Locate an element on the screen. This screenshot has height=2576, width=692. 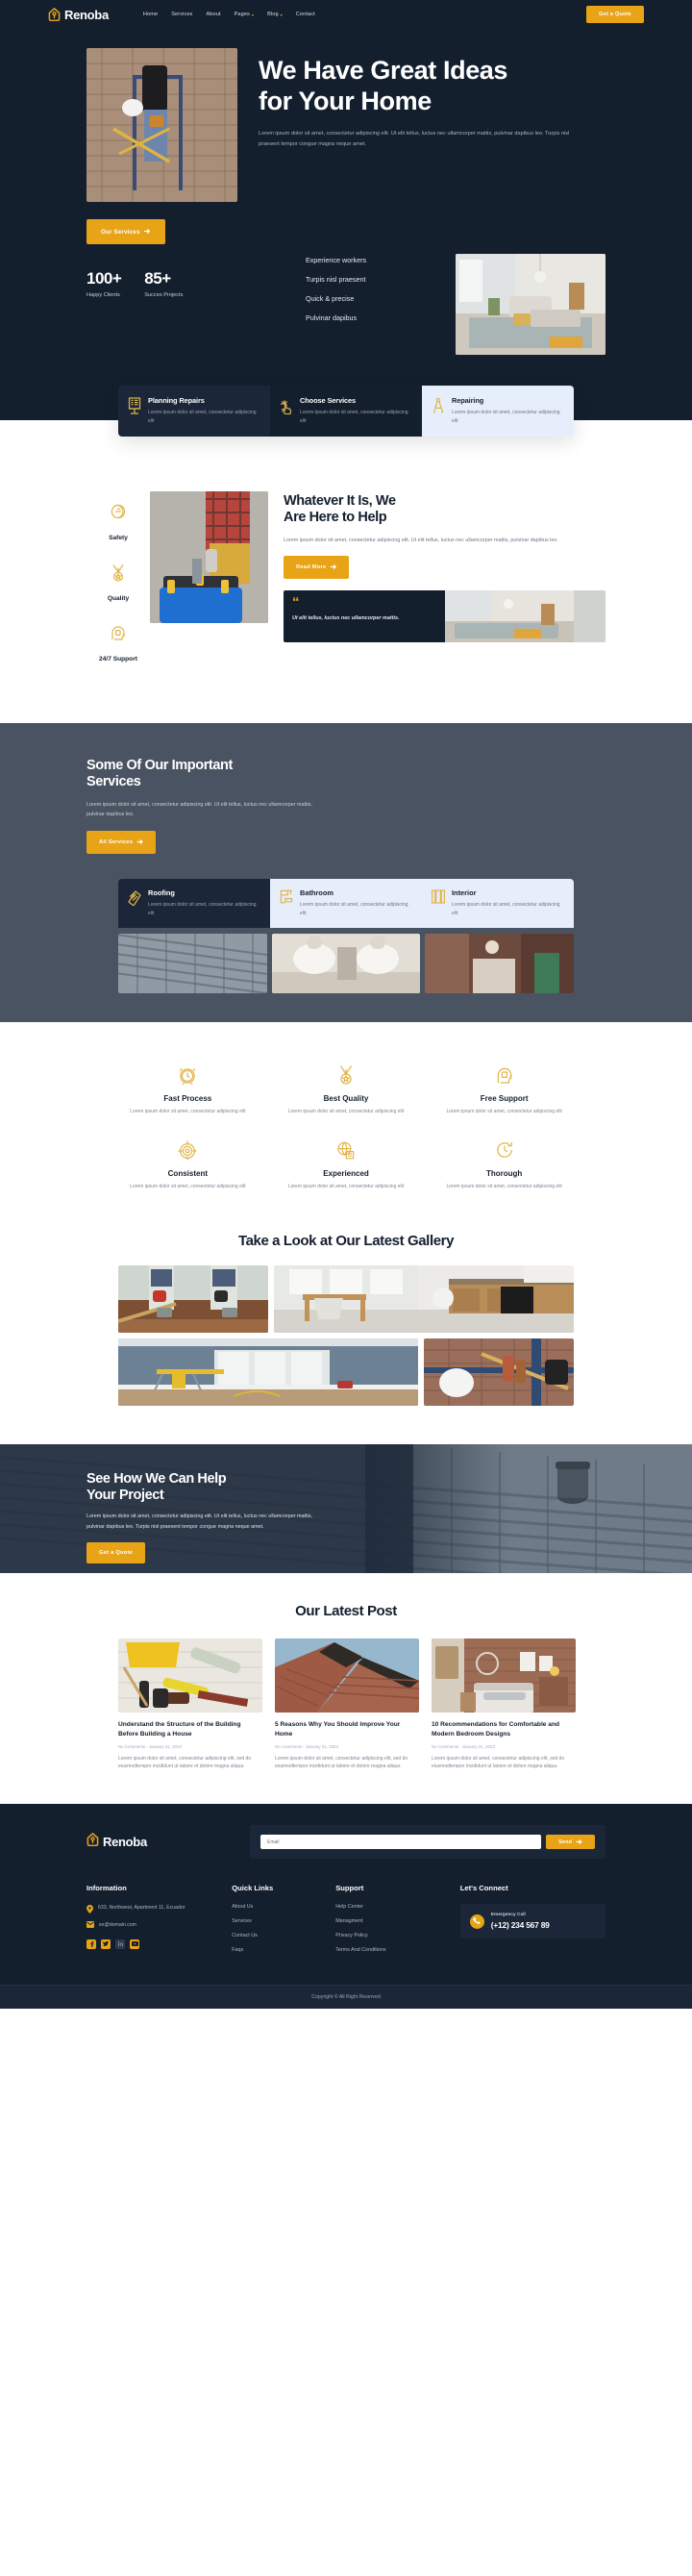
footer-email: ex@domain.com is located at coordinates (117, 1924).